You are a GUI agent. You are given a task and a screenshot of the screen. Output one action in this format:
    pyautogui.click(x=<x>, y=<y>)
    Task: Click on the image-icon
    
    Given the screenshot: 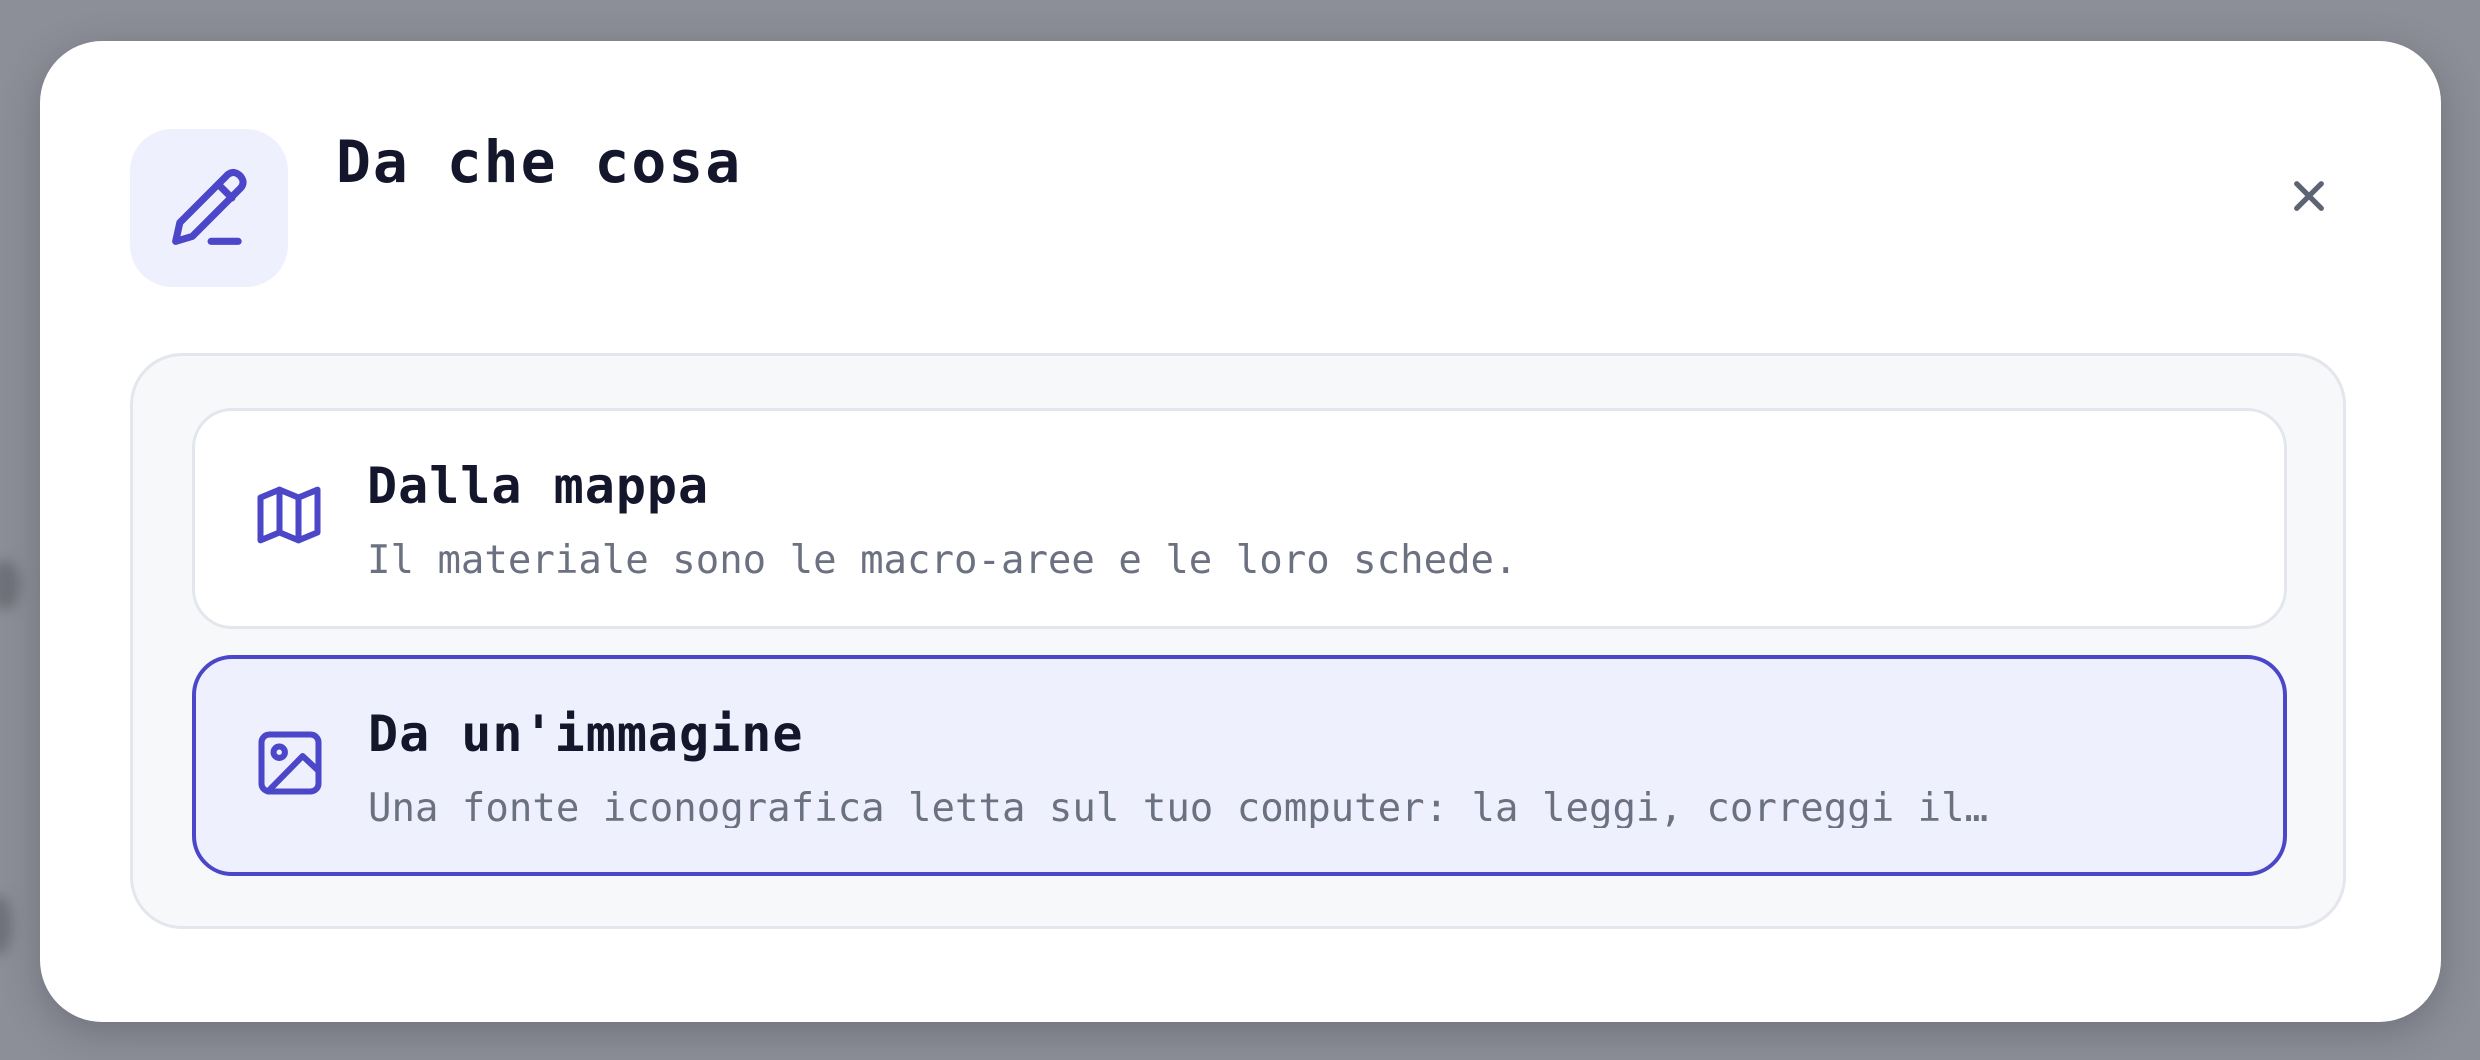 What is the action you would take?
    pyautogui.click(x=290, y=763)
    